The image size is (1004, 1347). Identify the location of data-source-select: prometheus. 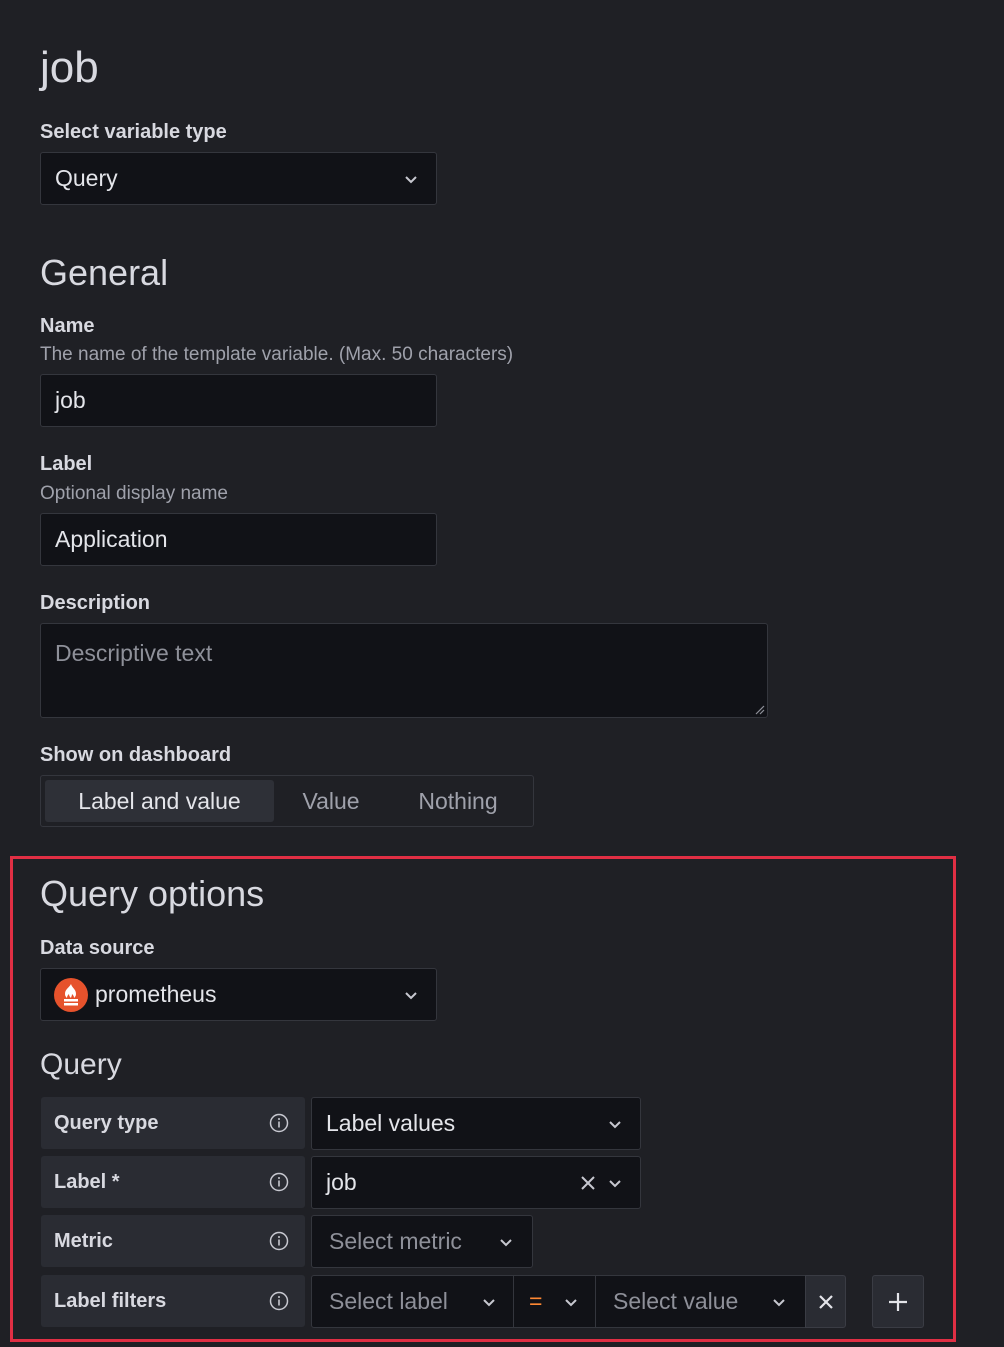
(238, 994).